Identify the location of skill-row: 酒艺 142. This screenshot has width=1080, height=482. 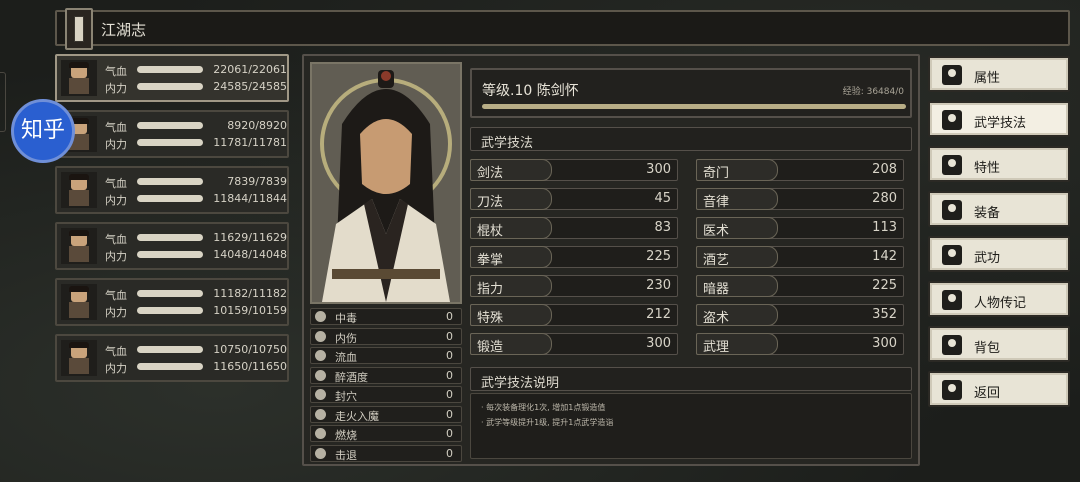
(800, 257).